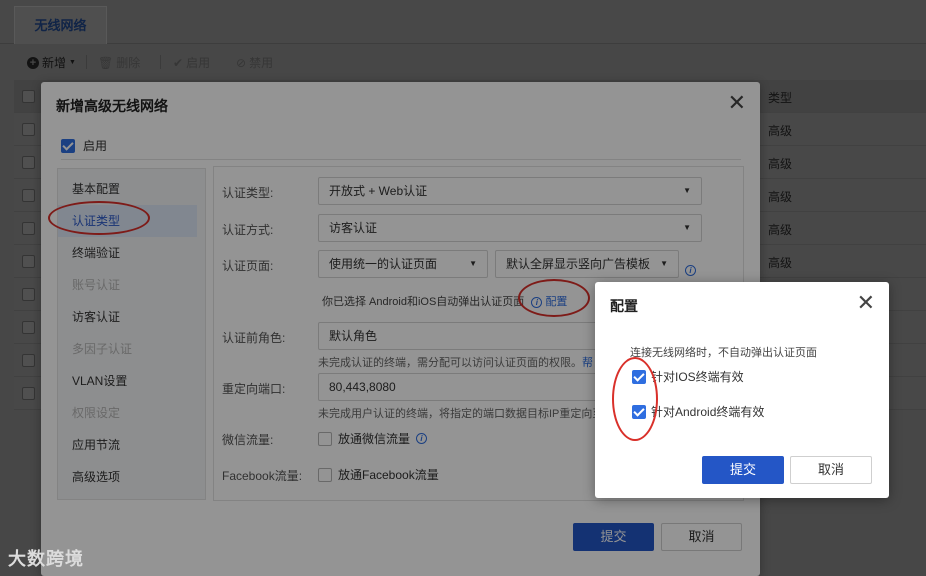 This screenshot has height=576, width=926. I want to click on watermark-text: 大数跨境, so click(46, 559).